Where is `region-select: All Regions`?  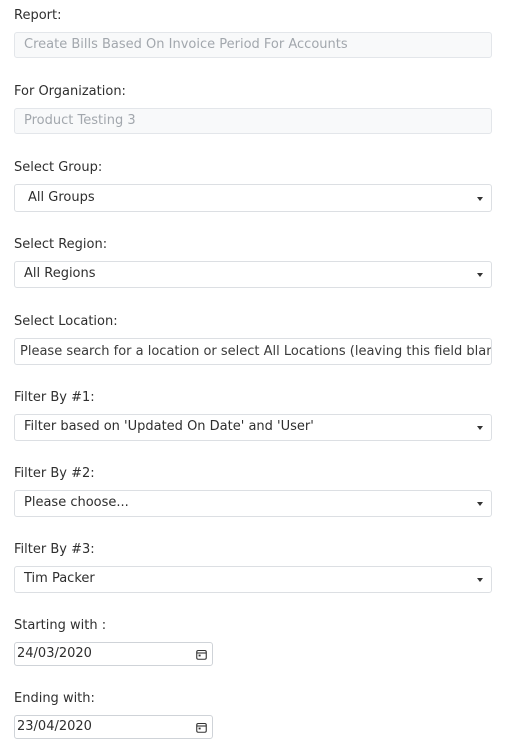
region-select: All Regions is located at coordinates (253, 274).